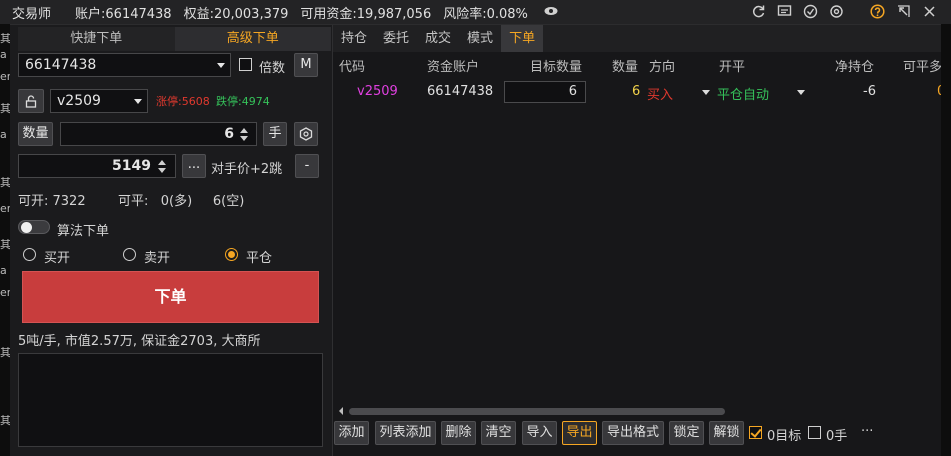 Image resolution: width=951 pixels, height=456 pixels. I want to click on message-icon, so click(784, 11).